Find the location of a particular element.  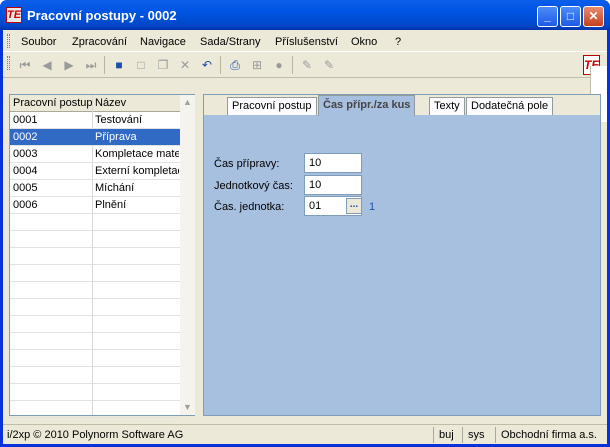

table-row: 0006 Plnění is located at coordinates (95, 205).